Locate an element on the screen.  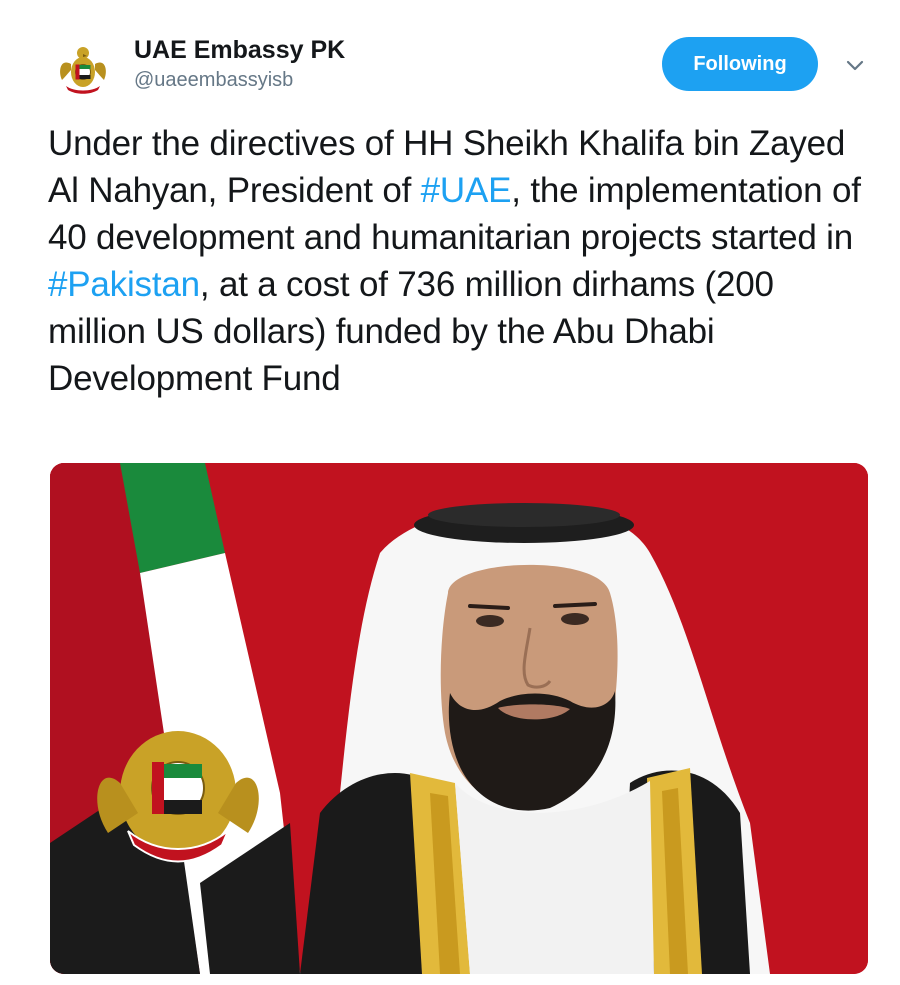
tweet-menu-button is located at coordinates (855, 66).